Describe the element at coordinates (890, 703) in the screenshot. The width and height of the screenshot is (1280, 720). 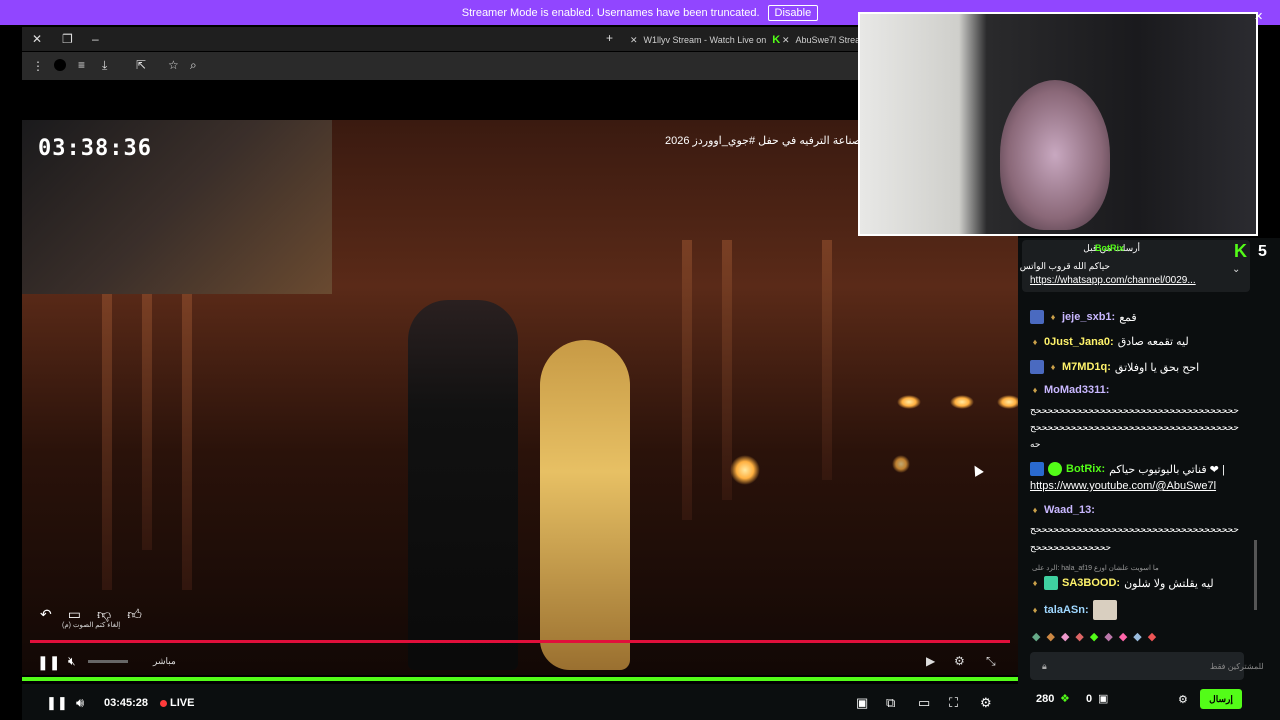
I see `clip-icon: ⧉` at that location.